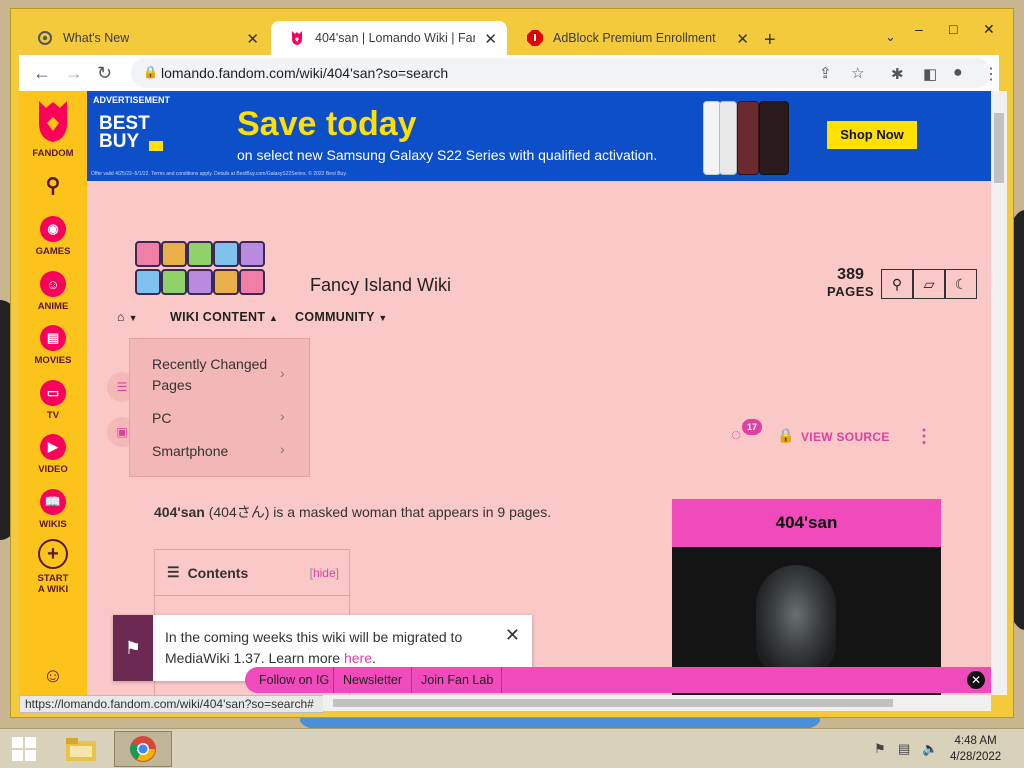  What do you see at coordinates (53, 554) in the screenshot?
I see `plus-circle-icon: +` at bounding box center [53, 554].